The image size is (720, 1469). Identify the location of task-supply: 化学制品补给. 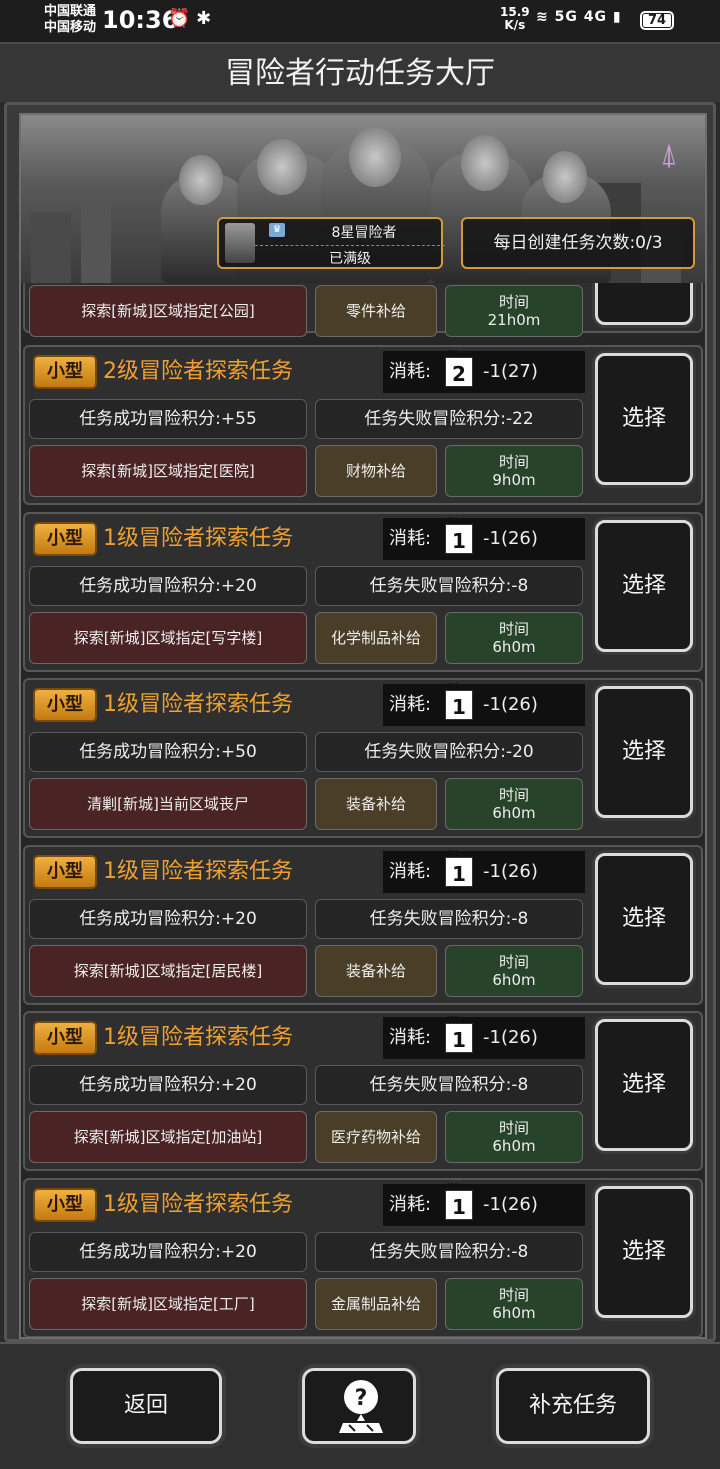
(376, 638).